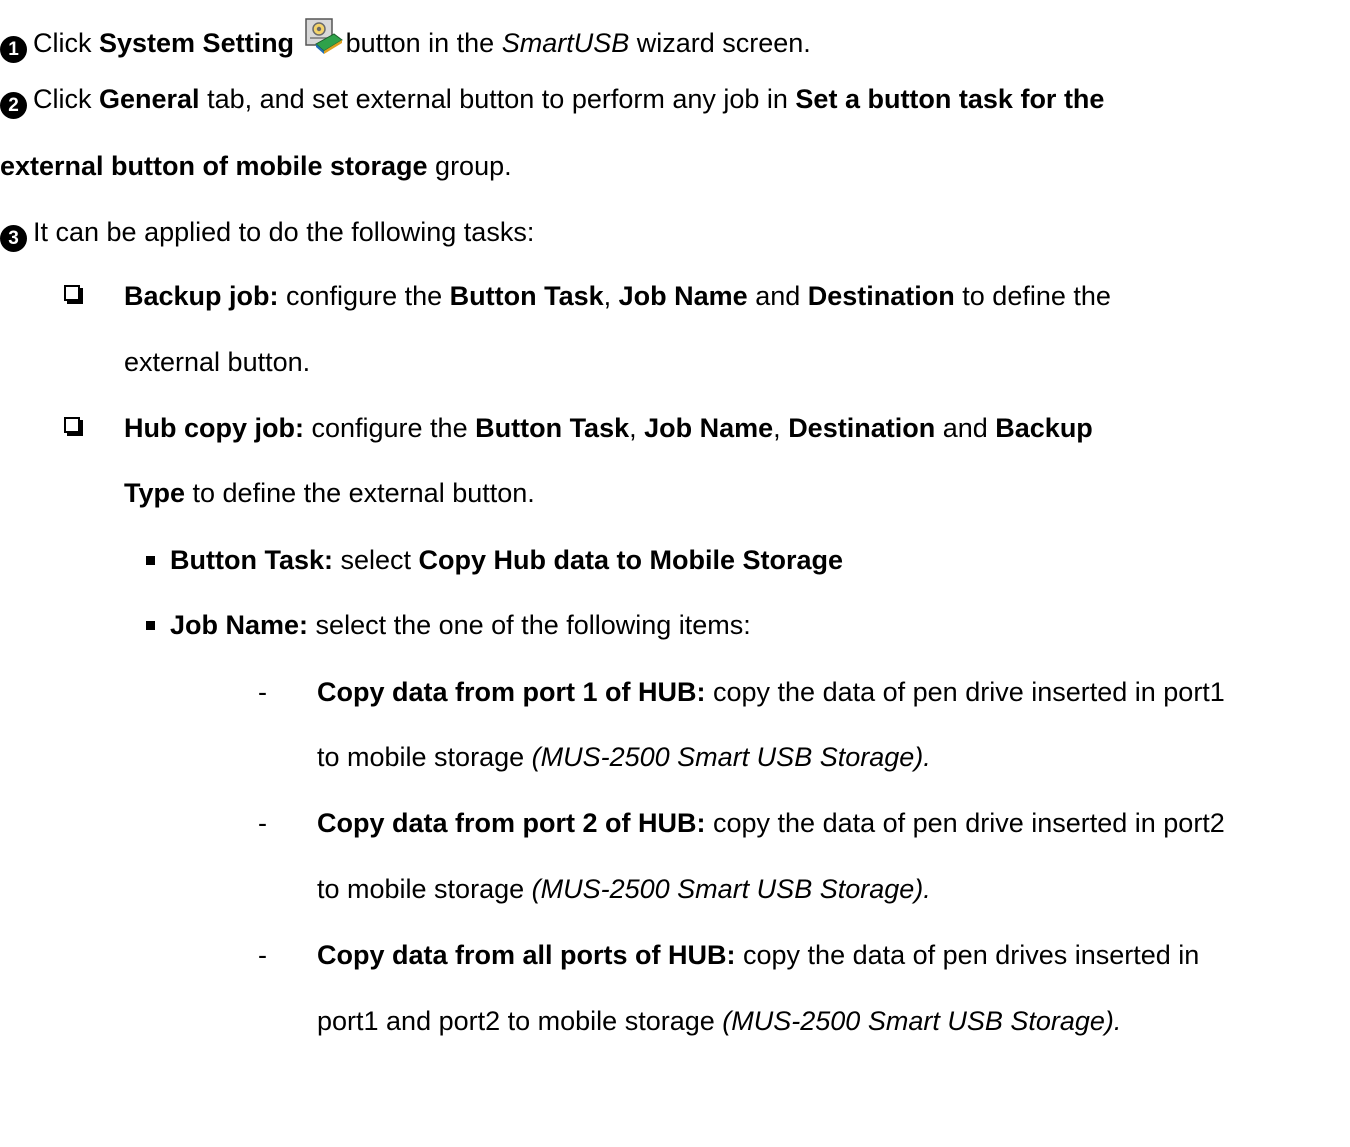 This screenshot has width=1350, height=1147. Describe the element at coordinates (256, 166) in the screenshot. I see `step-2-line-2: external button of mobile storage group.` at that location.